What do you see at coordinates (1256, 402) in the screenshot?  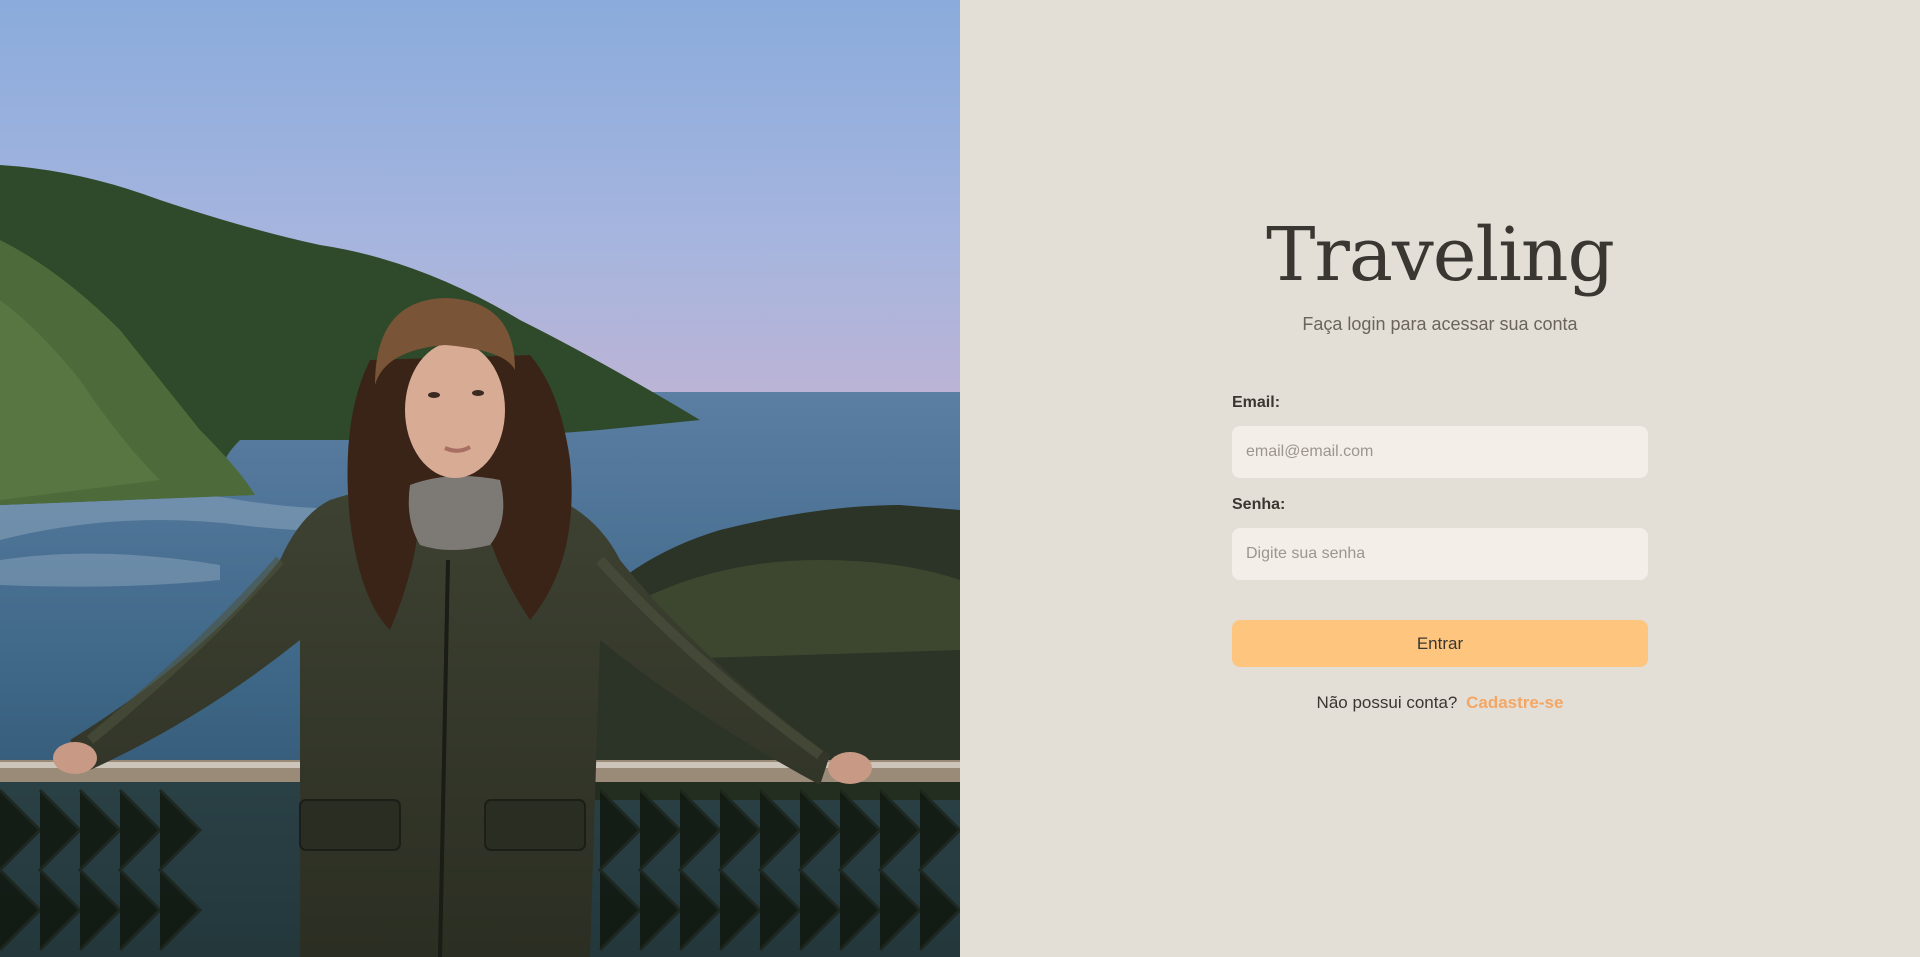 I see `email-label: Email:` at bounding box center [1256, 402].